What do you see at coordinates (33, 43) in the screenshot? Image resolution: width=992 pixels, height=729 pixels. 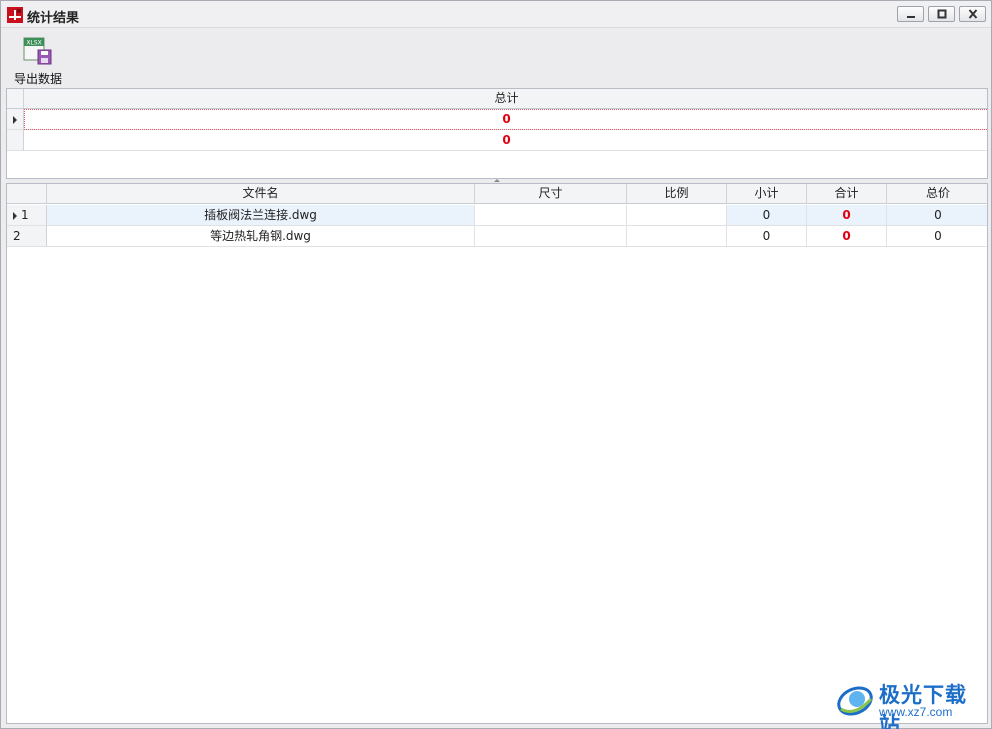 I see `xlsx-icon-text: XLSX` at bounding box center [33, 43].